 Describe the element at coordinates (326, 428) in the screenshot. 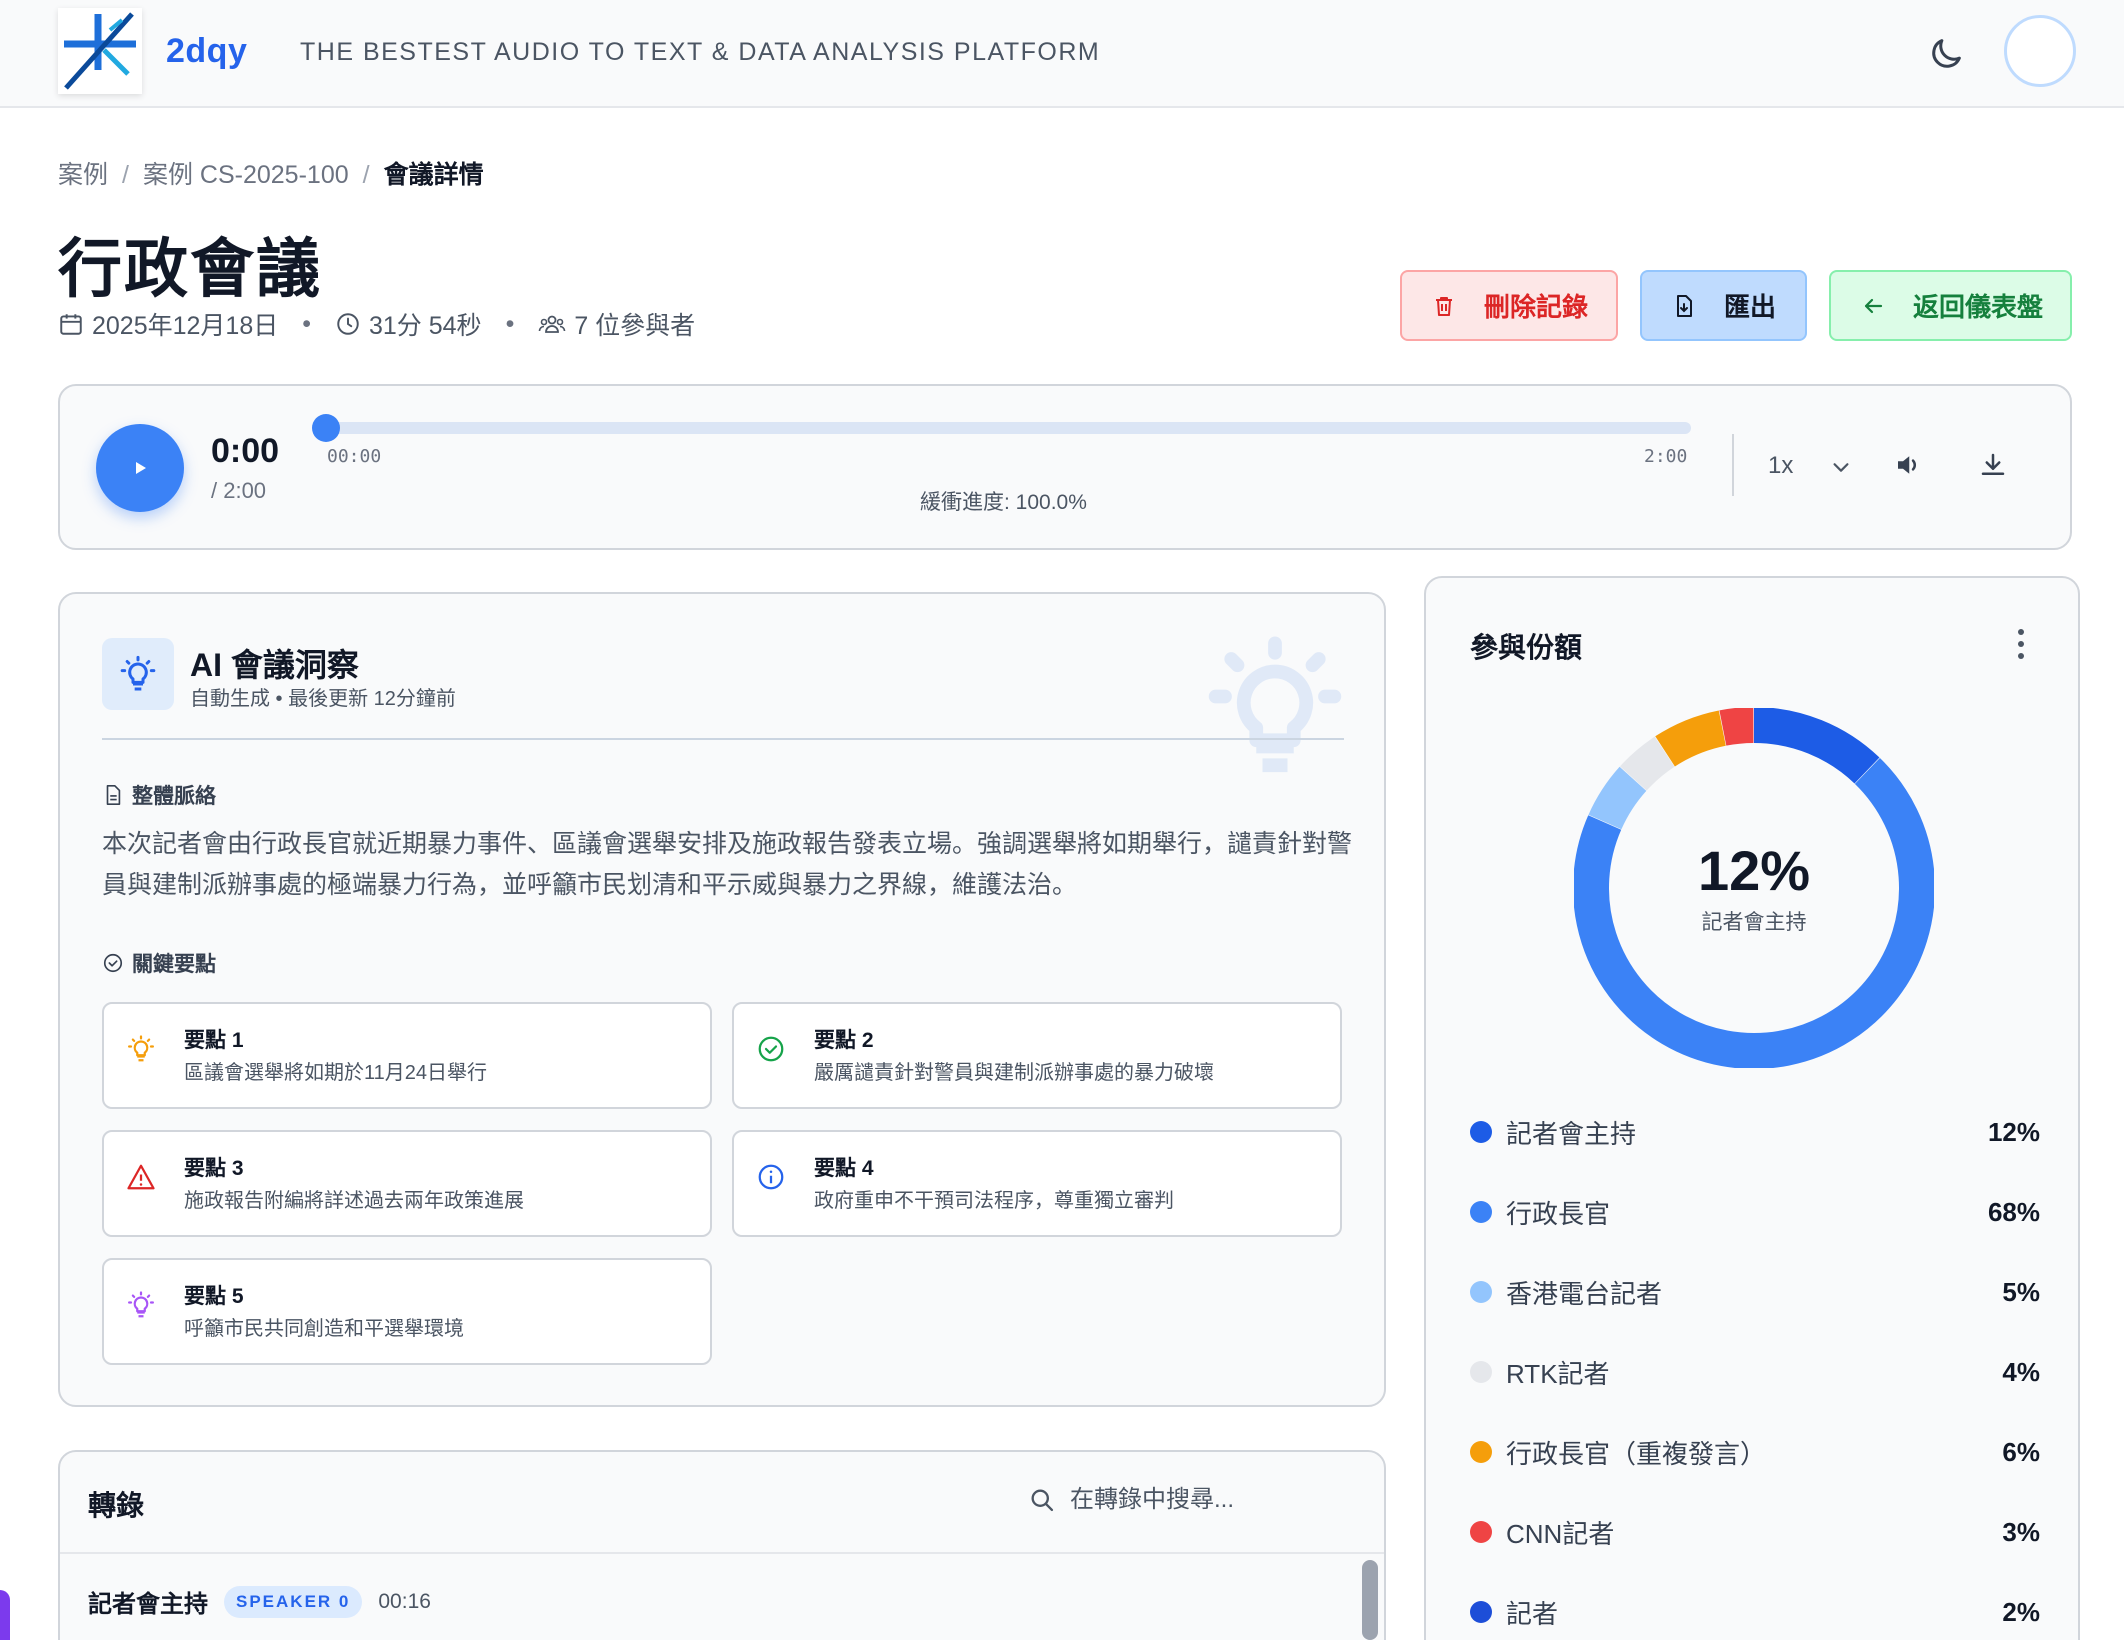

I see `seek-handle` at that location.